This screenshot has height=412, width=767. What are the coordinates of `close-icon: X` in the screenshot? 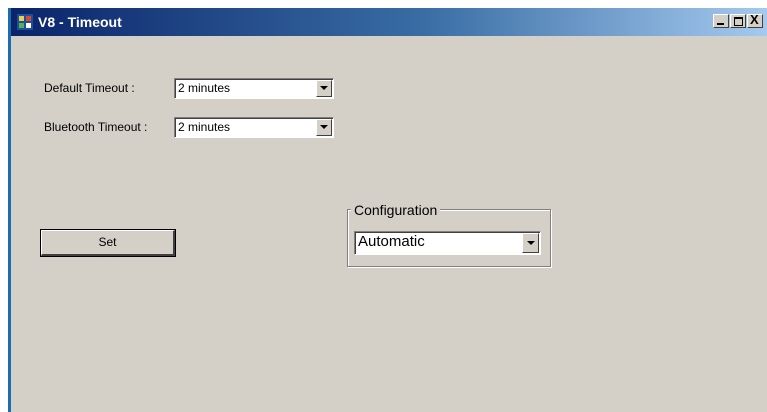 It's located at (754, 19).